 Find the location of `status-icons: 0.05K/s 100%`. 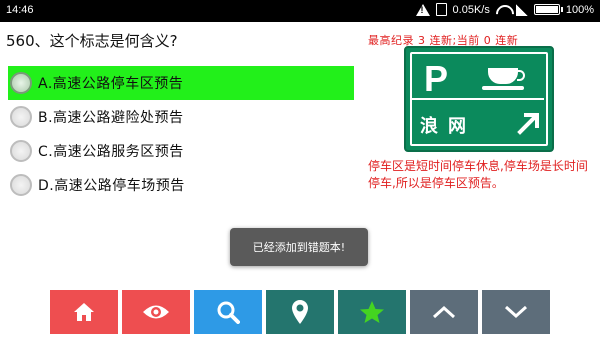

status-icons: 0.05K/s 100% is located at coordinates (504, 9).